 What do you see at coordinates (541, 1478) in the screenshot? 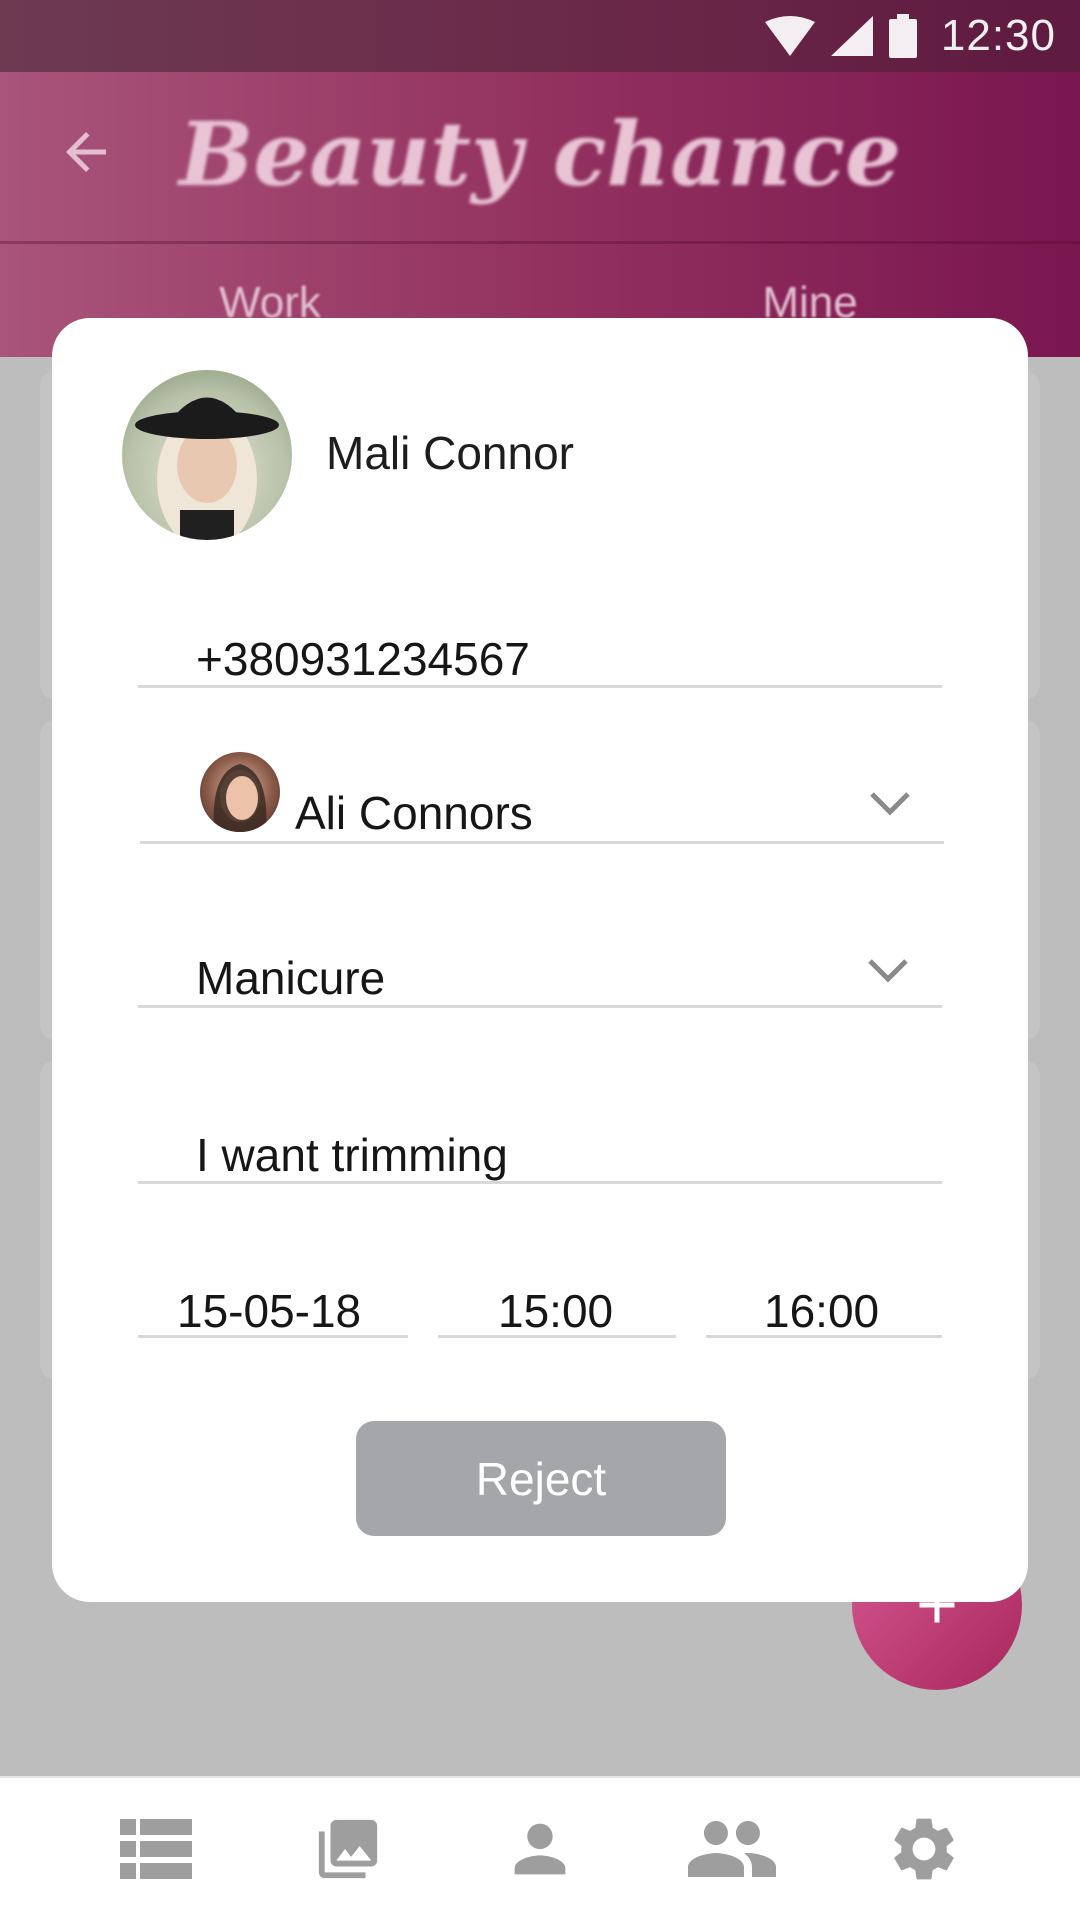
I see `reject-button: Reject` at bounding box center [541, 1478].